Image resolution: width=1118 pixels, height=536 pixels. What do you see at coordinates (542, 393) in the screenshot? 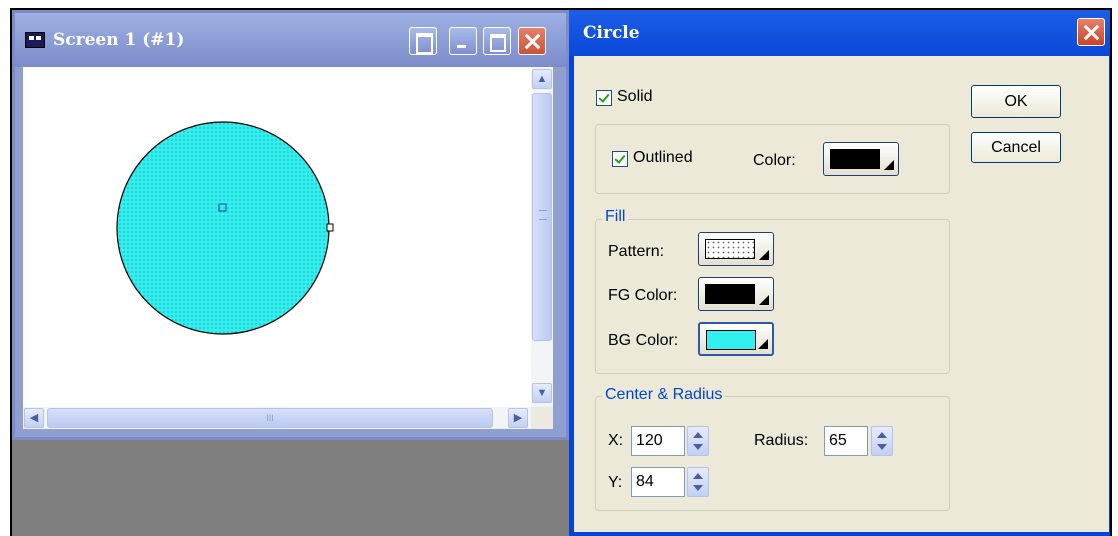
I see `scroll-down-icon: ▼` at bounding box center [542, 393].